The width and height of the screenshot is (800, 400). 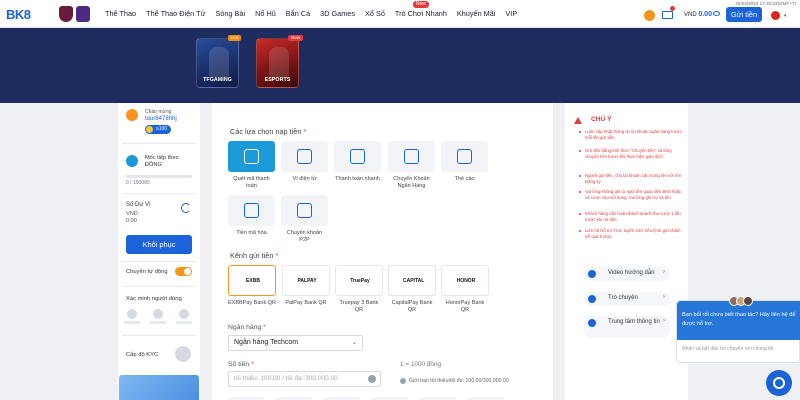 What do you see at coordinates (251, 182) in the screenshot?
I see `option-label: Quét mã thanh toán` at bounding box center [251, 182].